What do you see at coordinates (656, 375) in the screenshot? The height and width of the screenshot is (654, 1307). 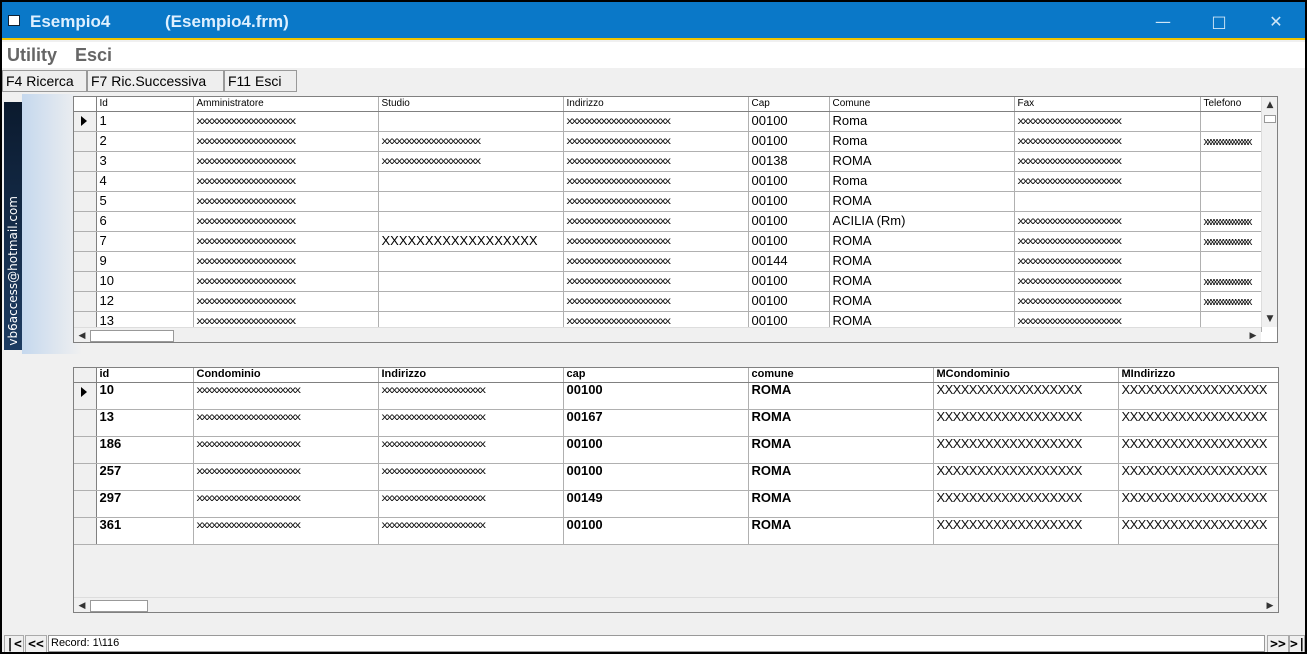 I see `column-header: cap` at bounding box center [656, 375].